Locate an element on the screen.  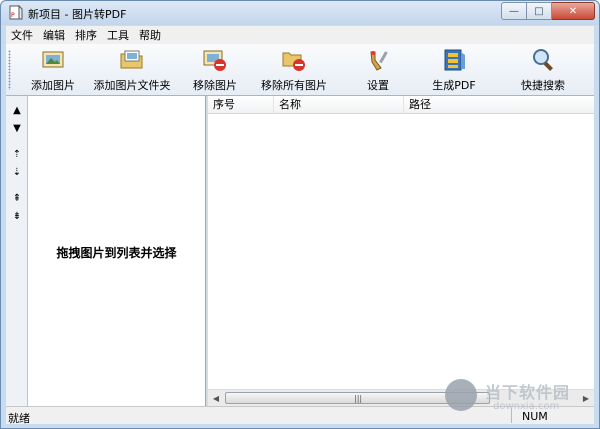
menu-sort: 排序 is located at coordinates (86, 35).